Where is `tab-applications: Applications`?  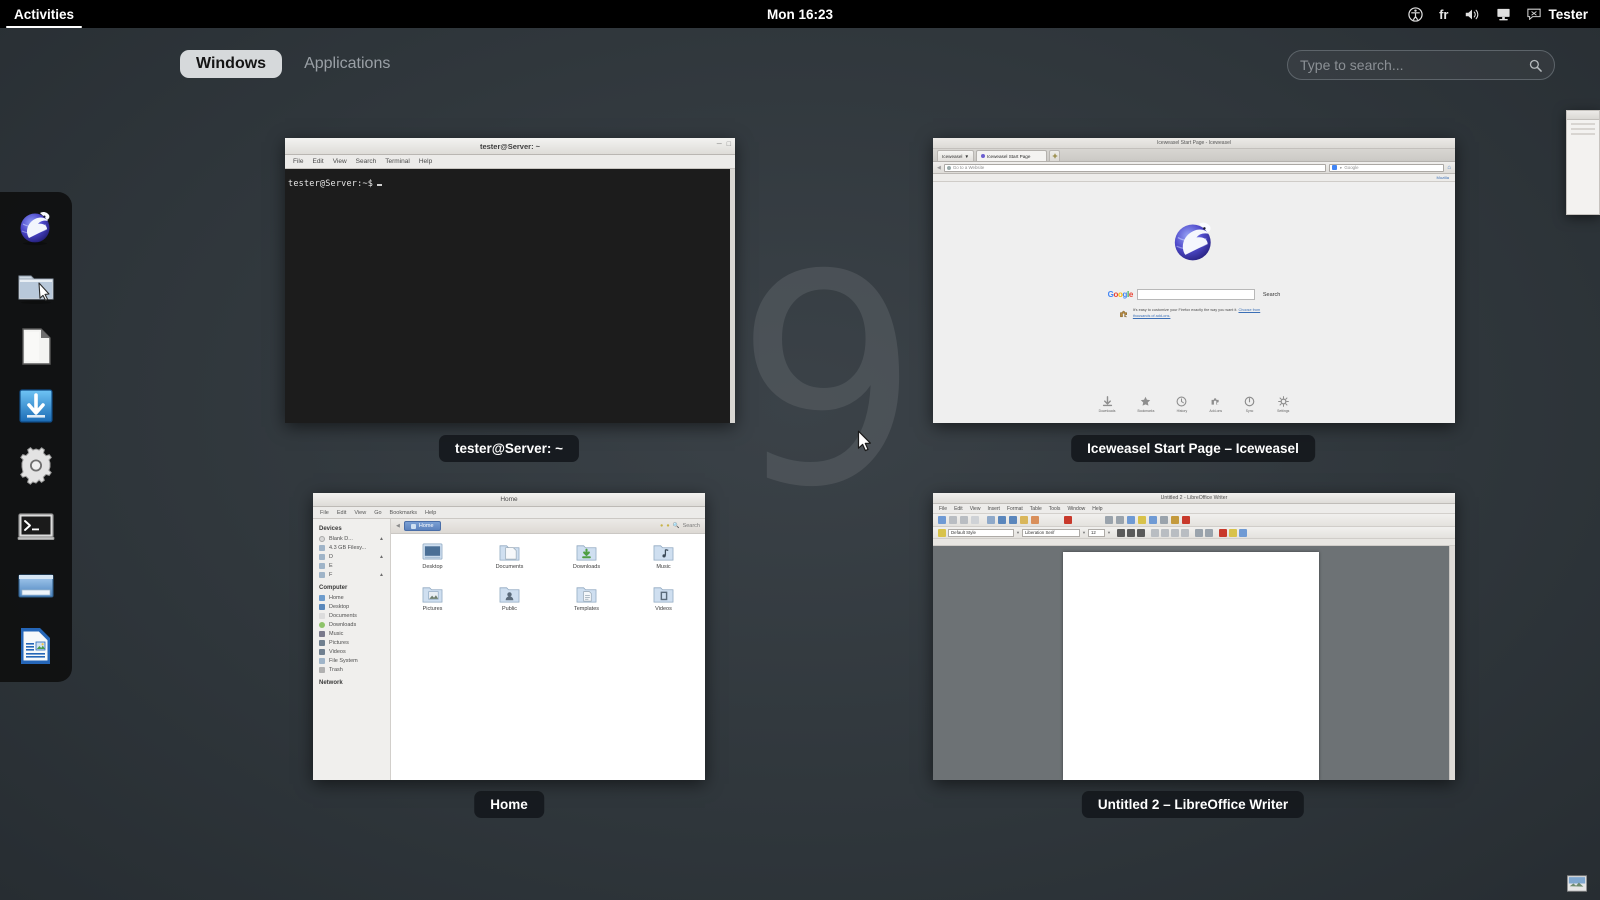
tab-applications: Applications is located at coordinates (347, 64).